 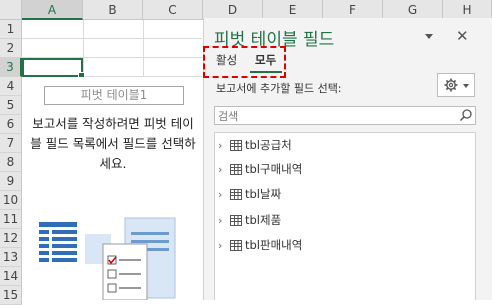 What do you see at coordinates (466, 115) in the screenshot?
I see `search-icon` at bounding box center [466, 115].